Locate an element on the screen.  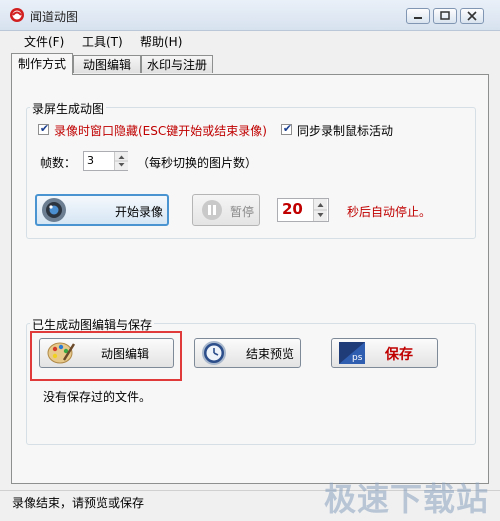
svg-text: ps is located at coordinates (357, 358).